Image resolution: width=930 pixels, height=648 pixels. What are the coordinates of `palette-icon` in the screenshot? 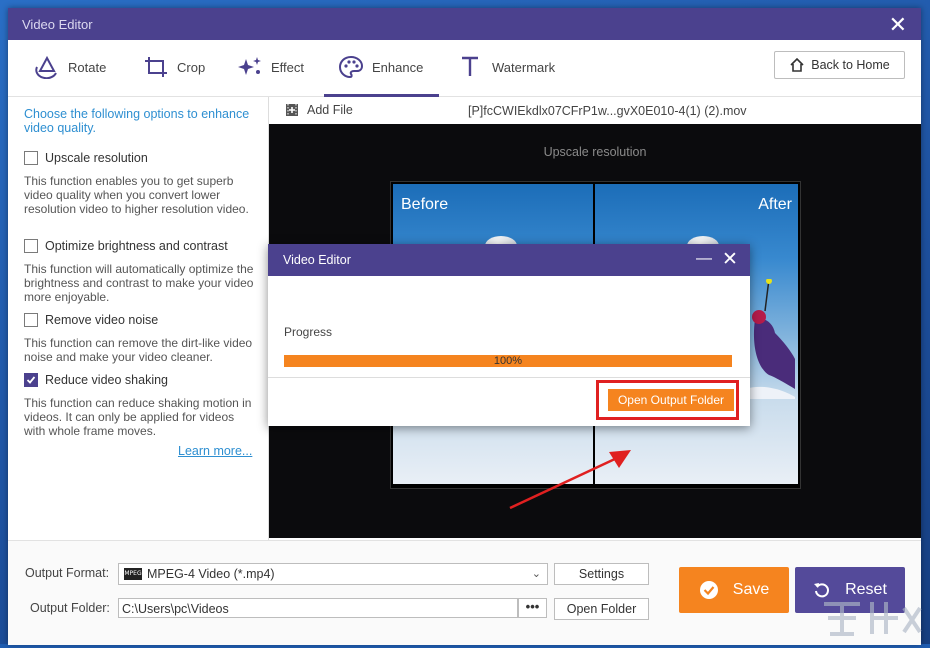 It's located at (351, 67).